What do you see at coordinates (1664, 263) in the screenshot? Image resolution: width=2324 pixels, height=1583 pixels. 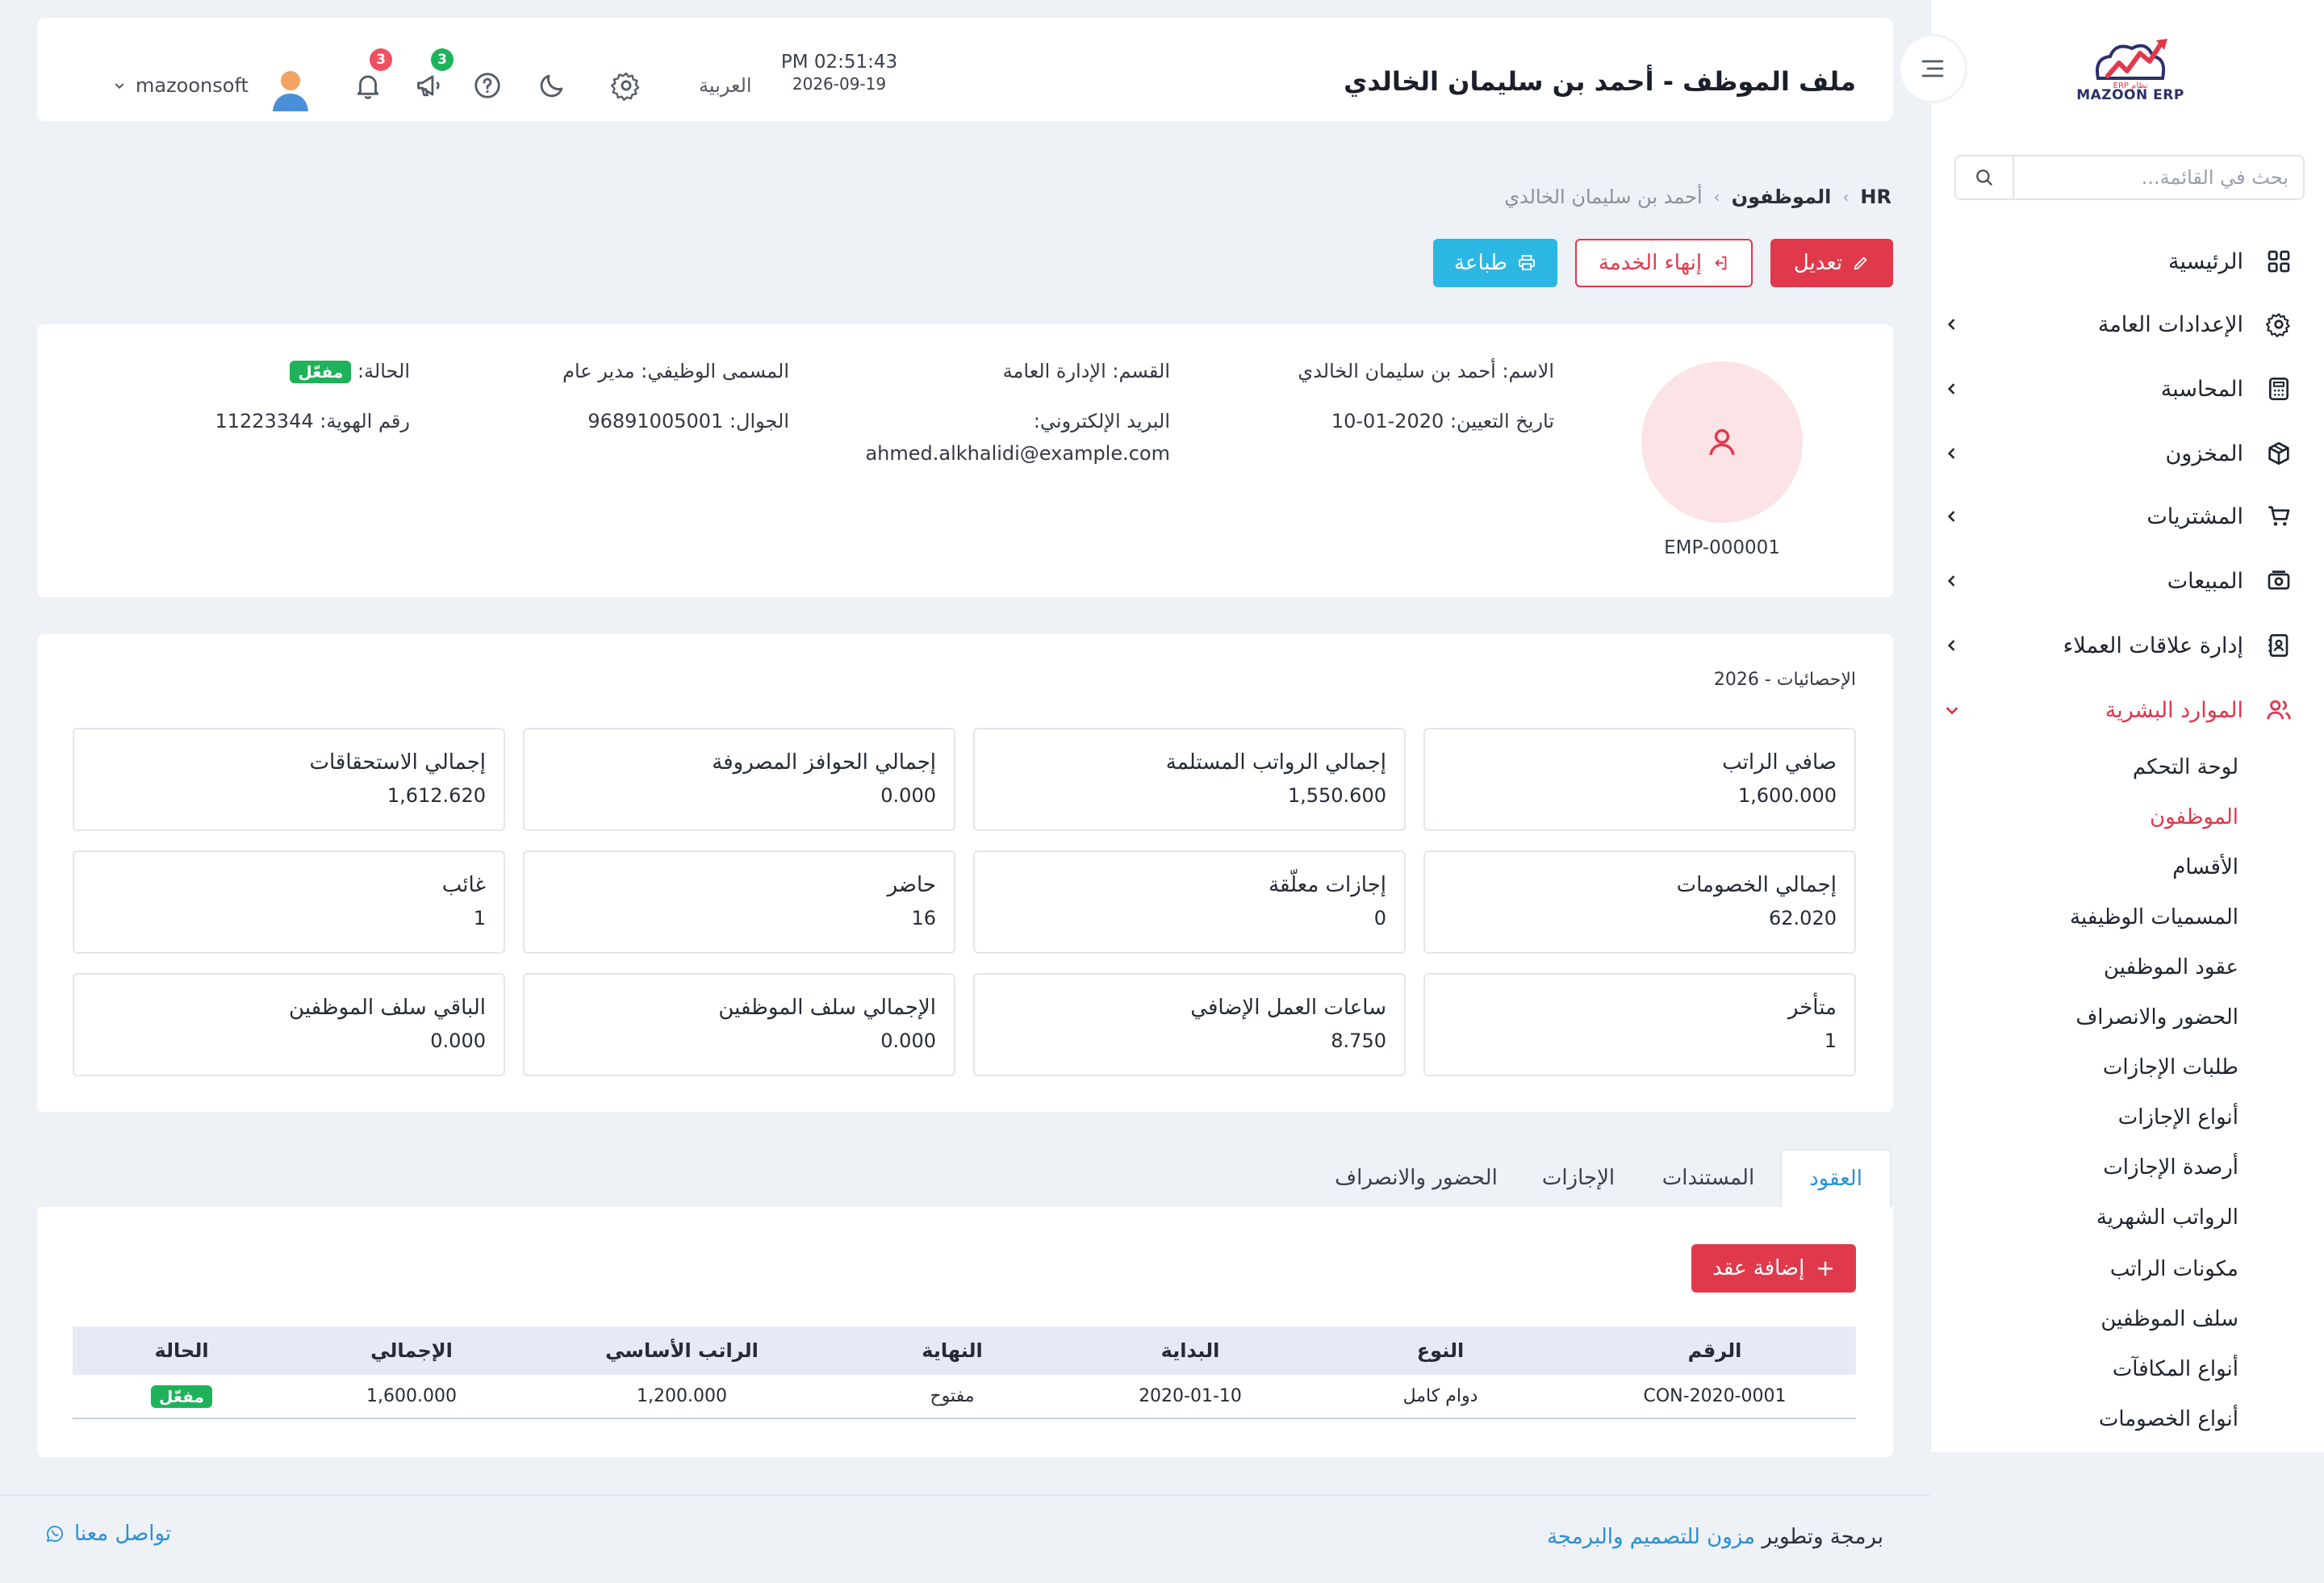 I see `terminate-service-button: إنهاء الخدمة` at bounding box center [1664, 263].